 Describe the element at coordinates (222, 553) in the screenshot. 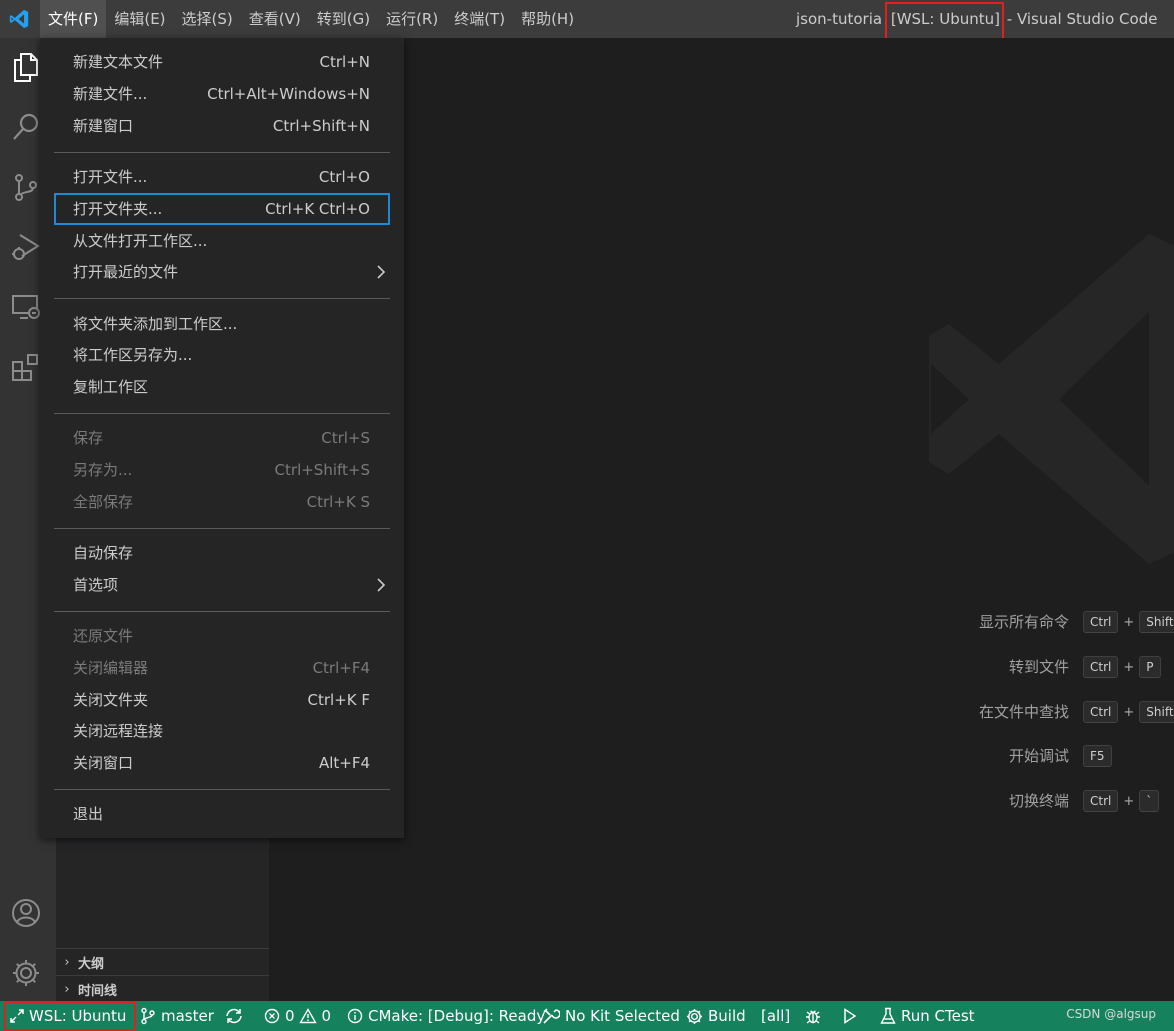

I see `menu-item-auto-save: 自动保存` at that location.